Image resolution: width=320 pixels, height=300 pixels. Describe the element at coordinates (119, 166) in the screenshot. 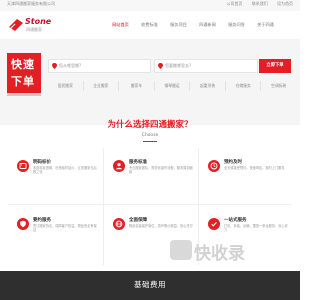

I see `team-icon` at that location.